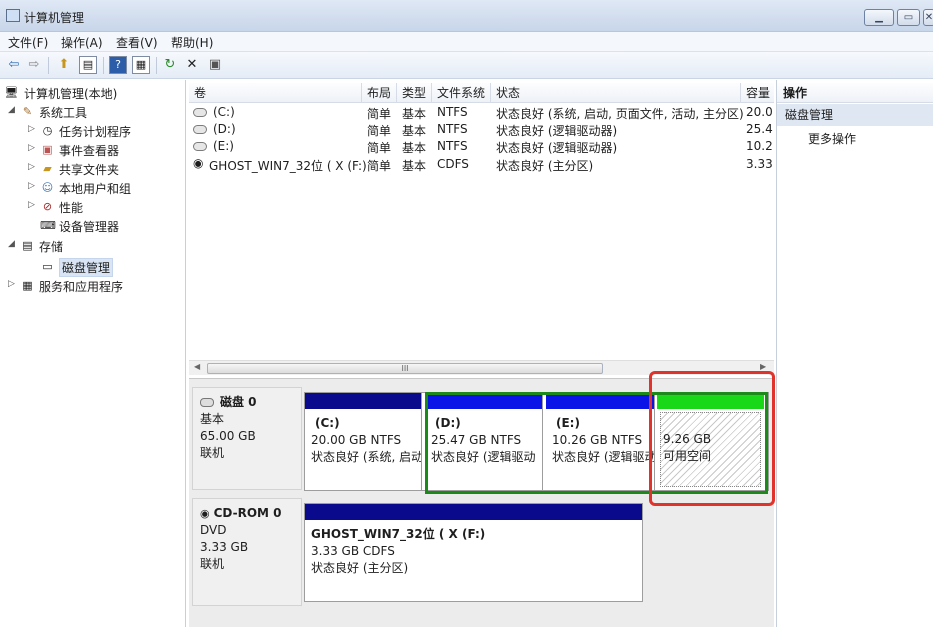 Image resolution: width=933 pixels, height=627 pixels. I want to click on highlight-red-box, so click(712, 438).